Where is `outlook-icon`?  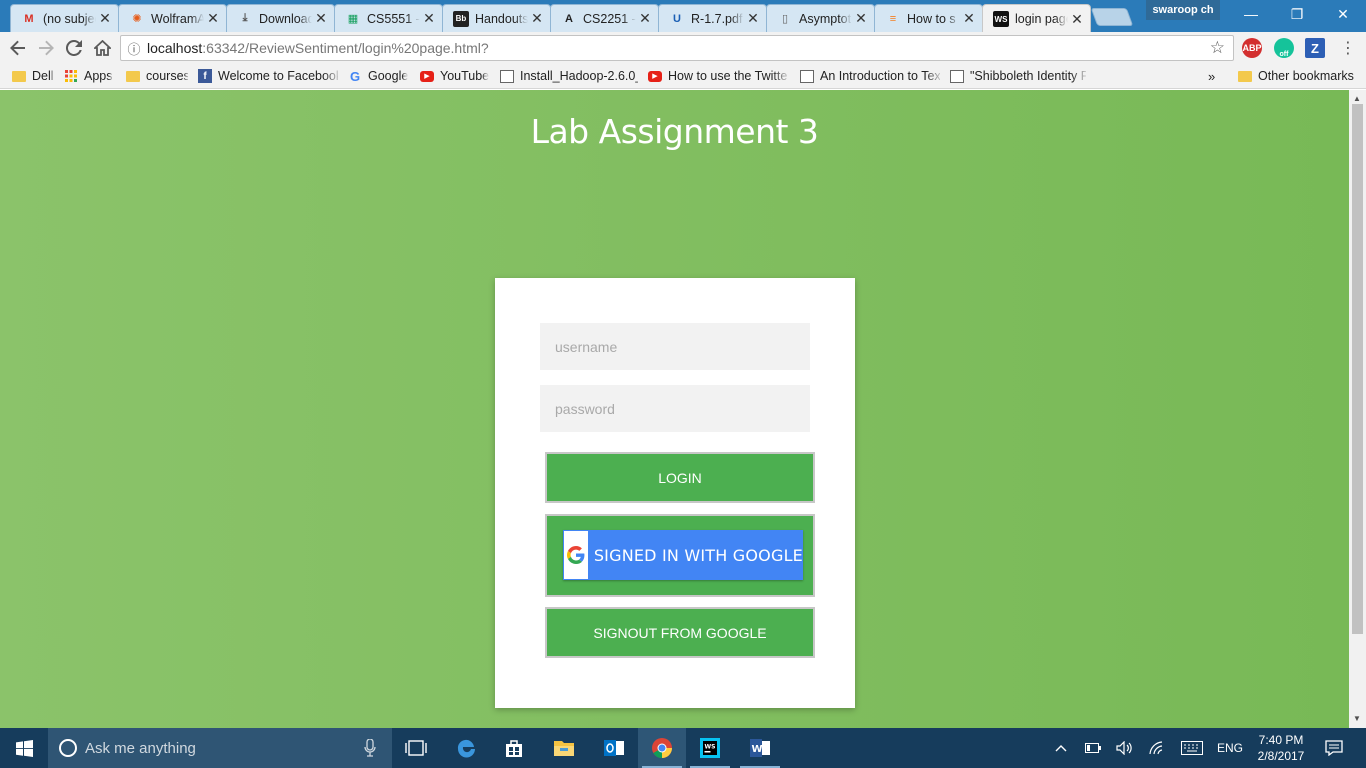 outlook-icon is located at coordinates (614, 748).